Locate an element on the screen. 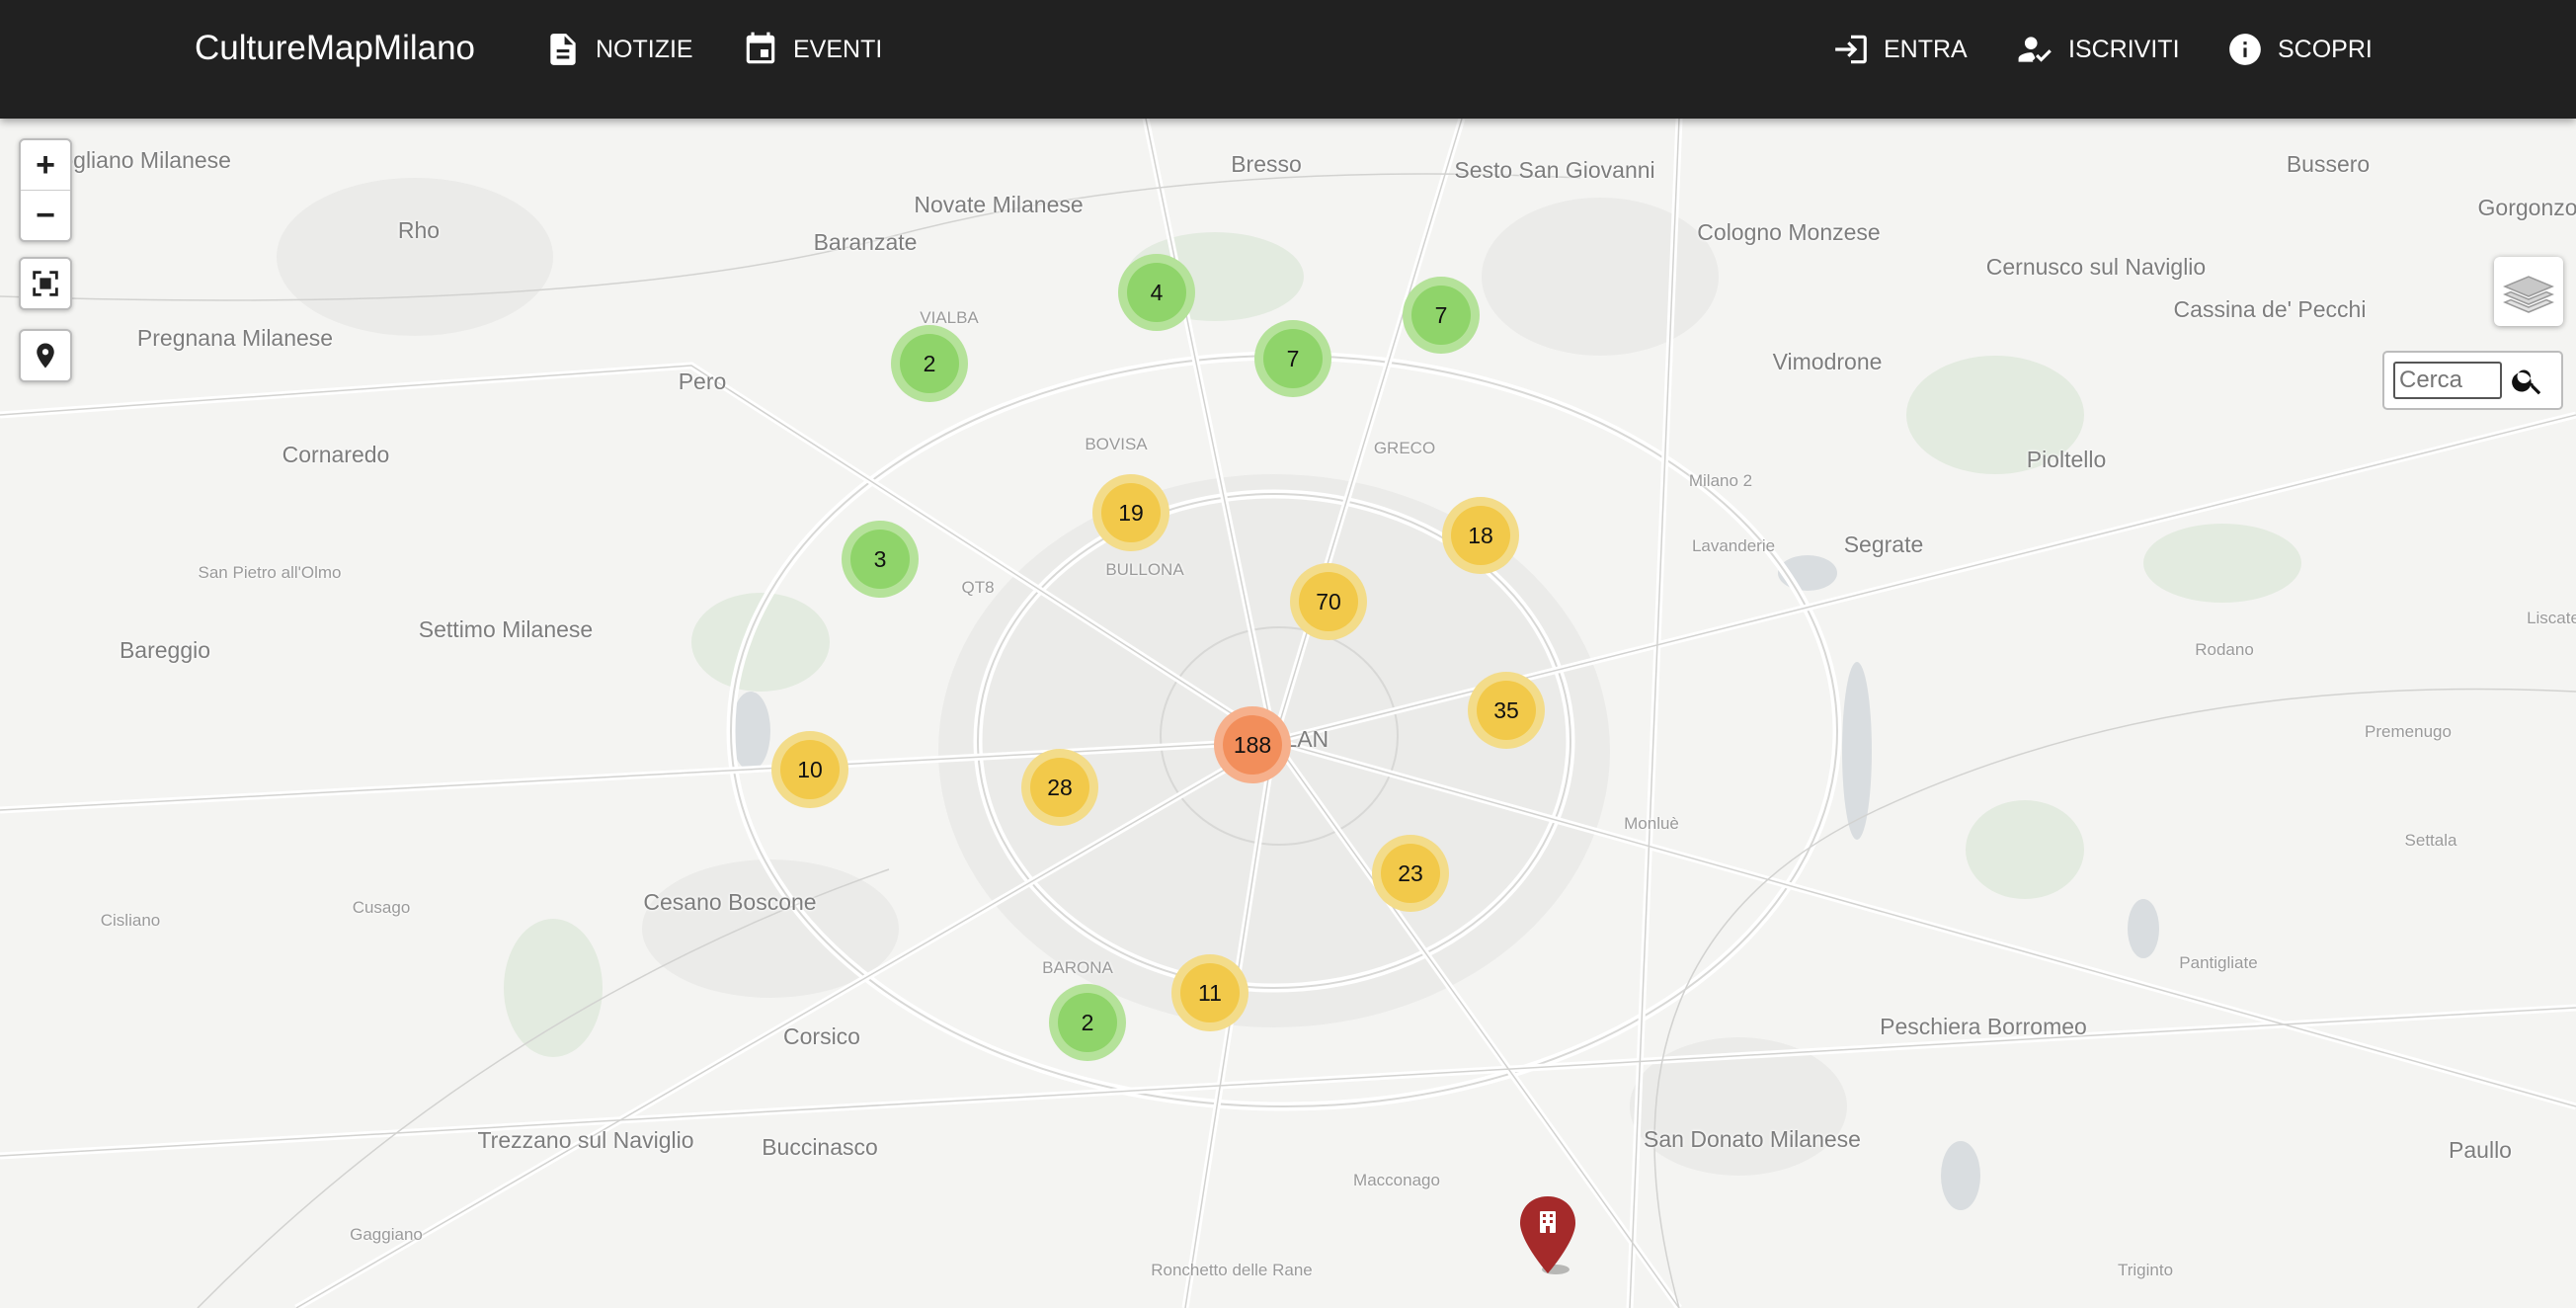 This screenshot has width=2576, height=1308. marker-cluster: 11 is located at coordinates (1209, 993).